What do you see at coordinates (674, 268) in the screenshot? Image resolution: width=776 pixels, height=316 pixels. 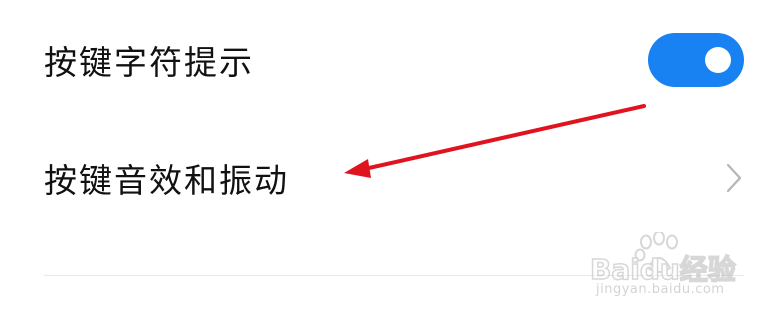 I see `baidu-jingyan-watermark: Baidu经验 jingyan.baidu.com` at bounding box center [674, 268].